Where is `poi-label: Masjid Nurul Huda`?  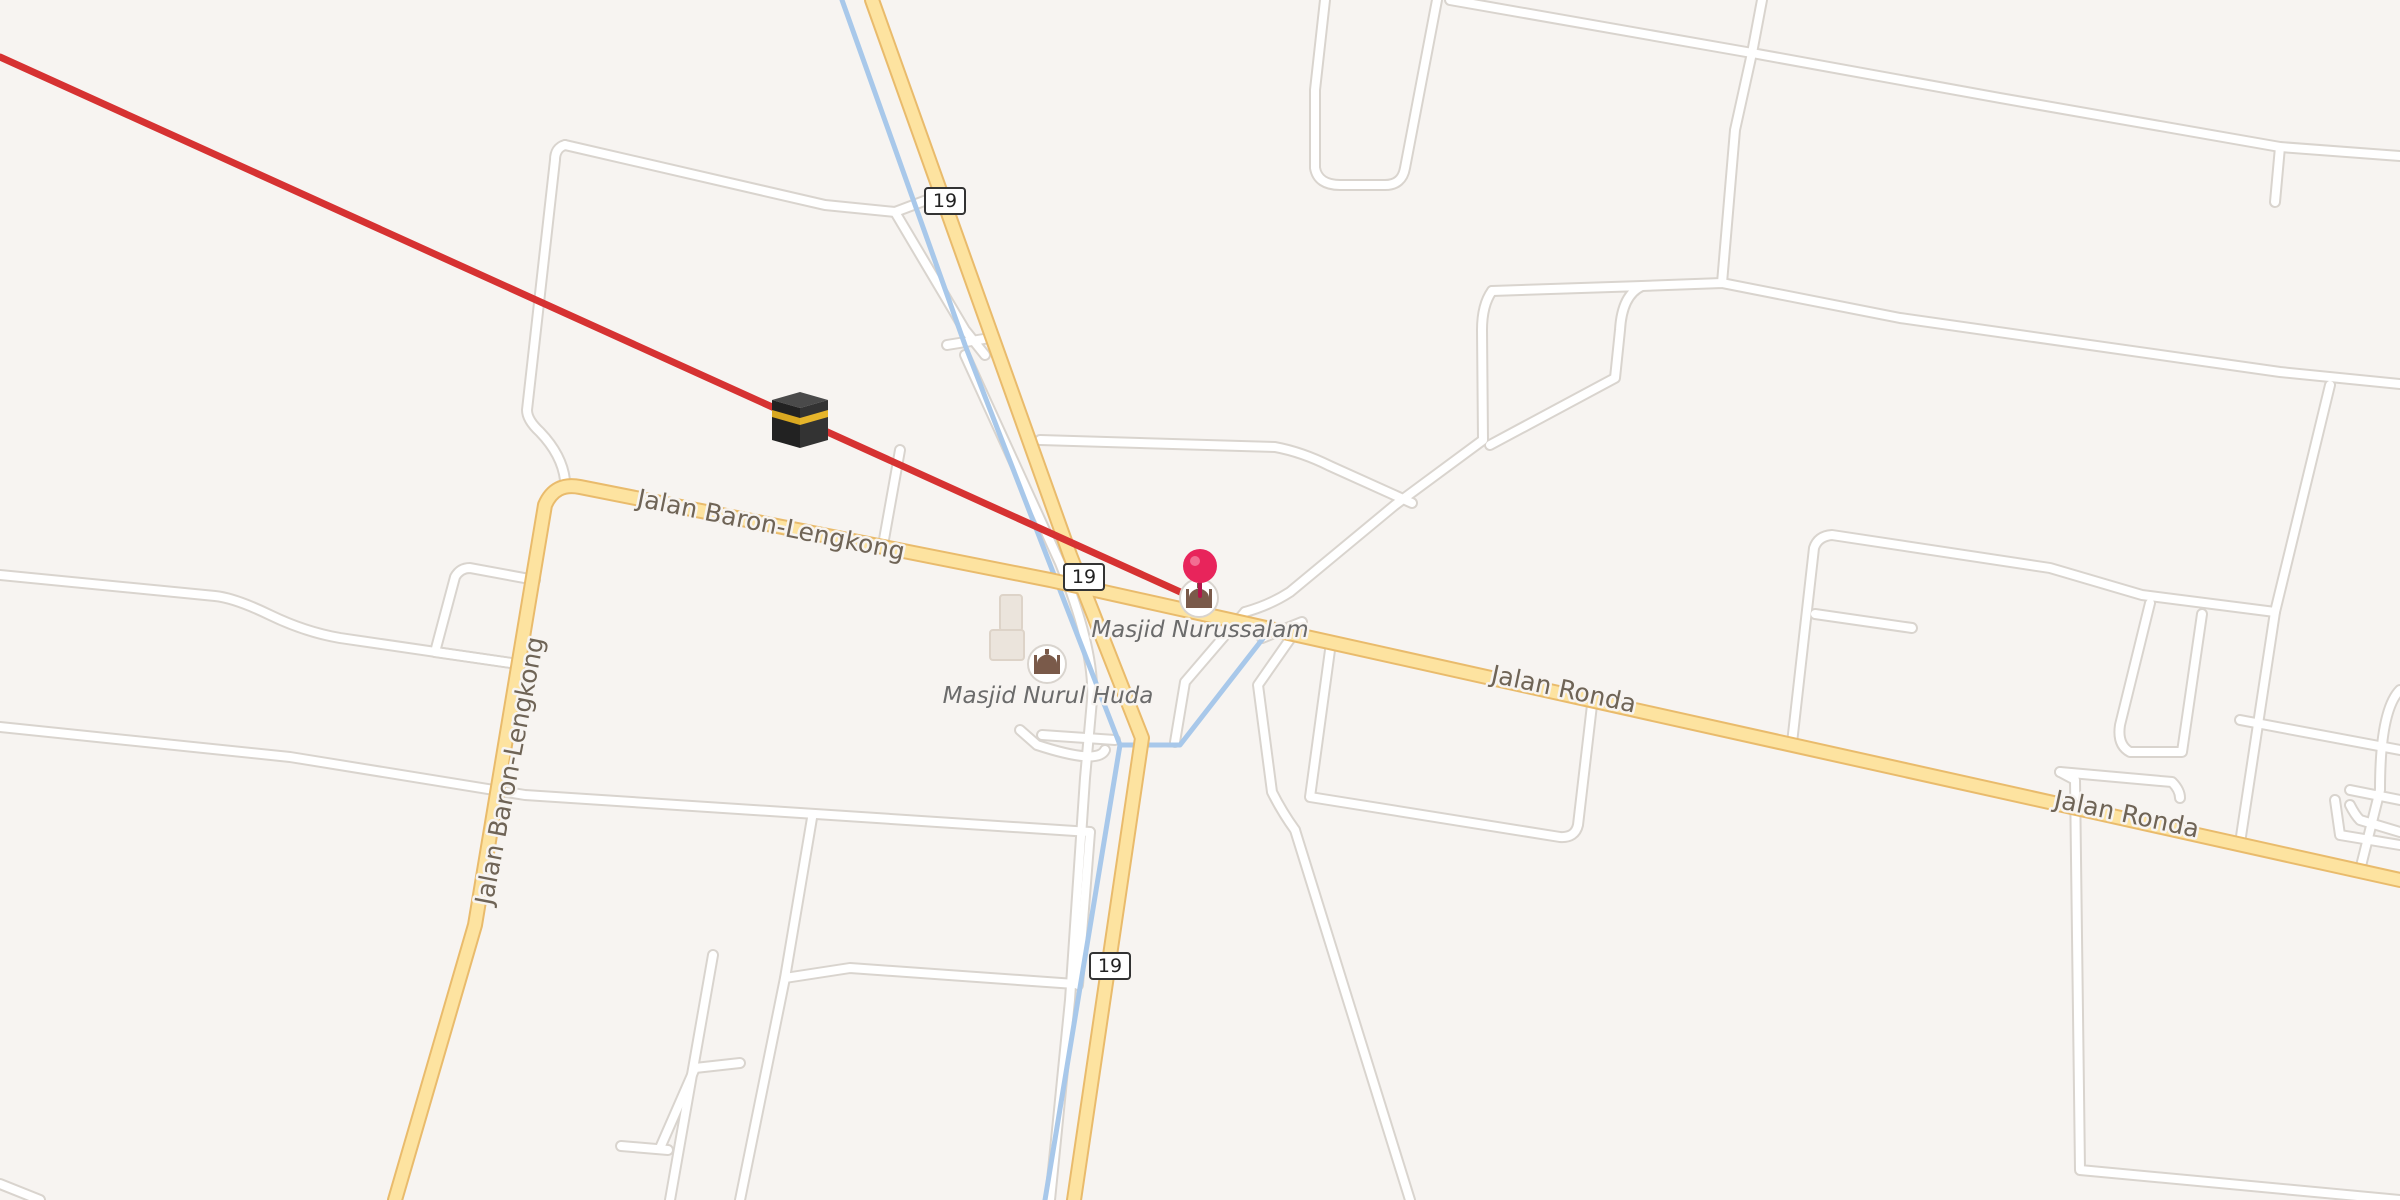 poi-label: Masjid Nurul Huda is located at coordinates (1048, 696).